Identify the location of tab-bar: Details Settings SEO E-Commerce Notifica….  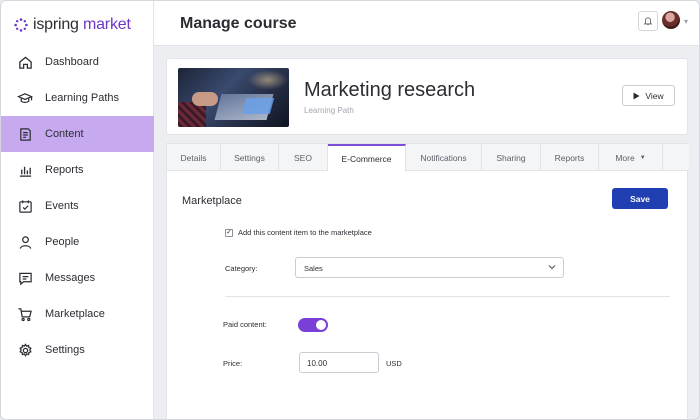
(428, 158).